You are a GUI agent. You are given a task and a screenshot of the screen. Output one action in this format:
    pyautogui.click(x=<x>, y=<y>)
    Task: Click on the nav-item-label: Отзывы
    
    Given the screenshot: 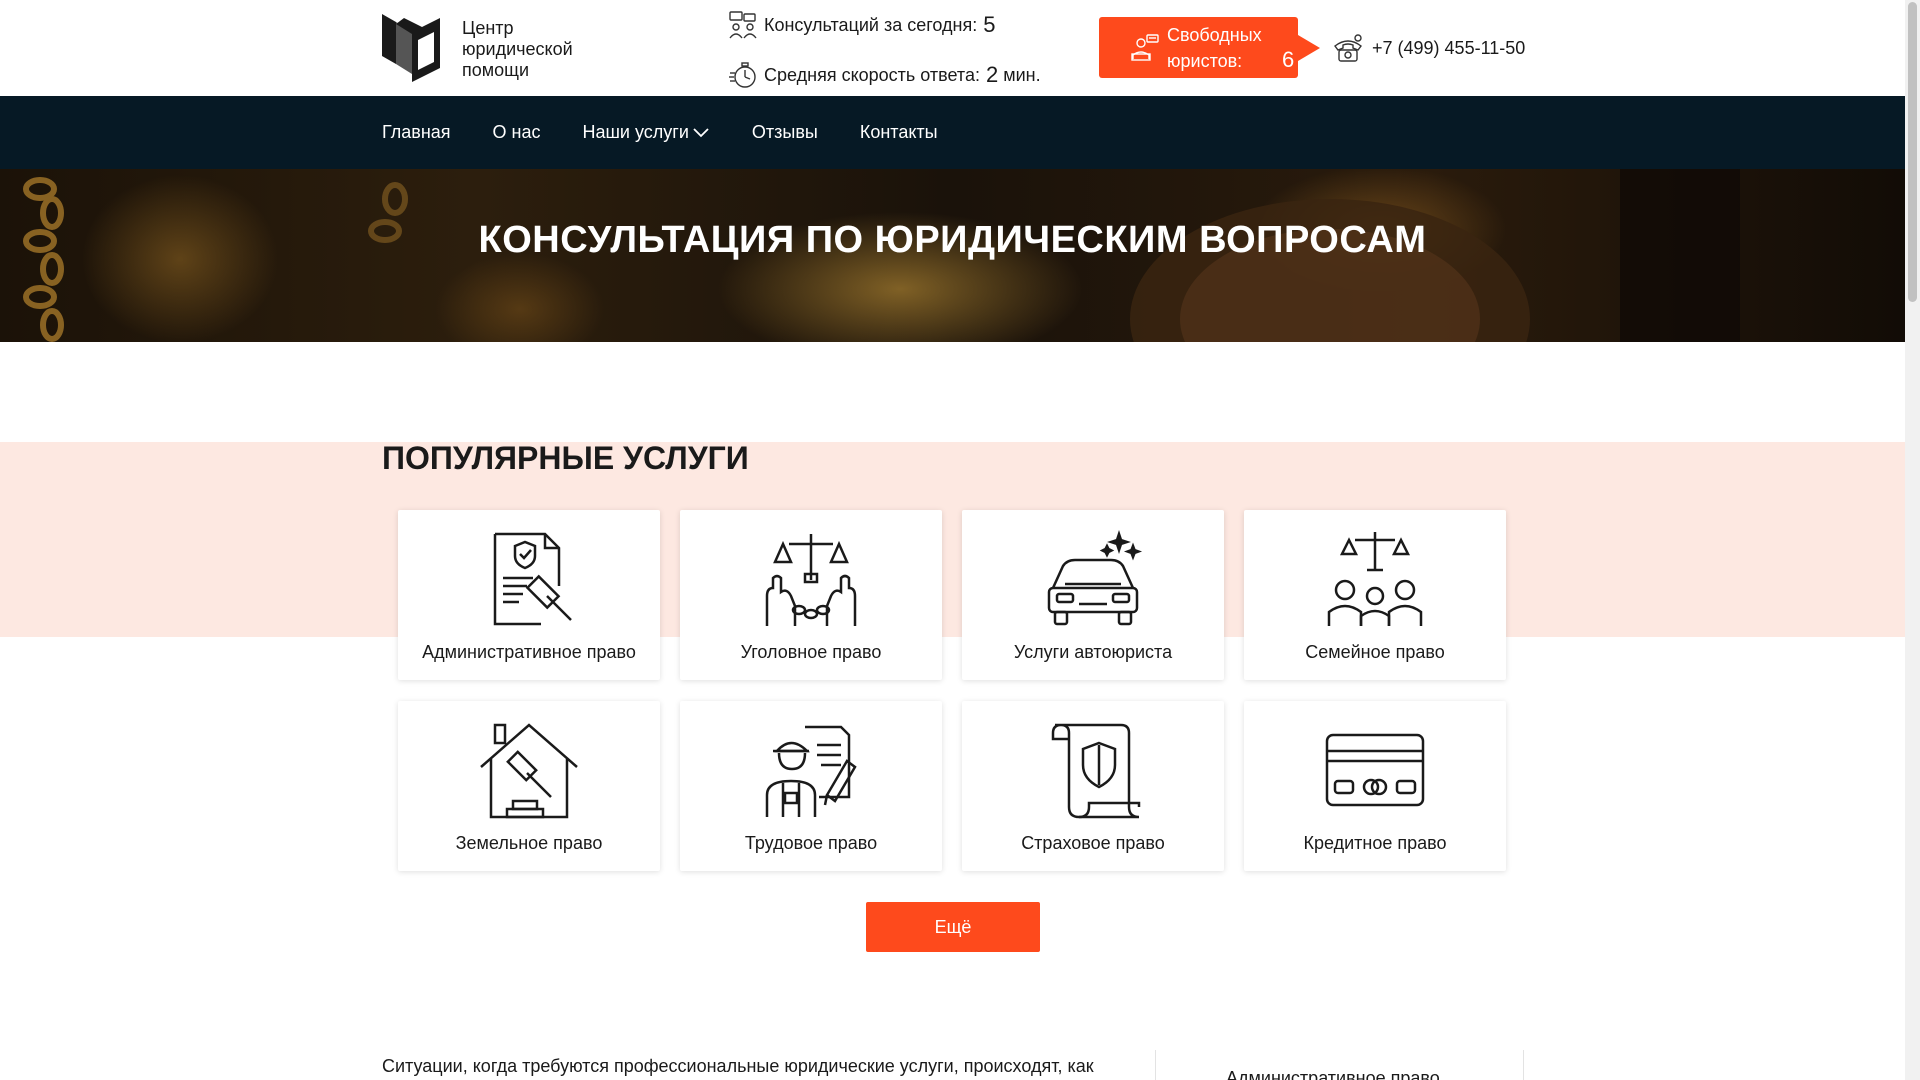 What is the action you would take?
    pyautogui.click(x=784, y=132)
    